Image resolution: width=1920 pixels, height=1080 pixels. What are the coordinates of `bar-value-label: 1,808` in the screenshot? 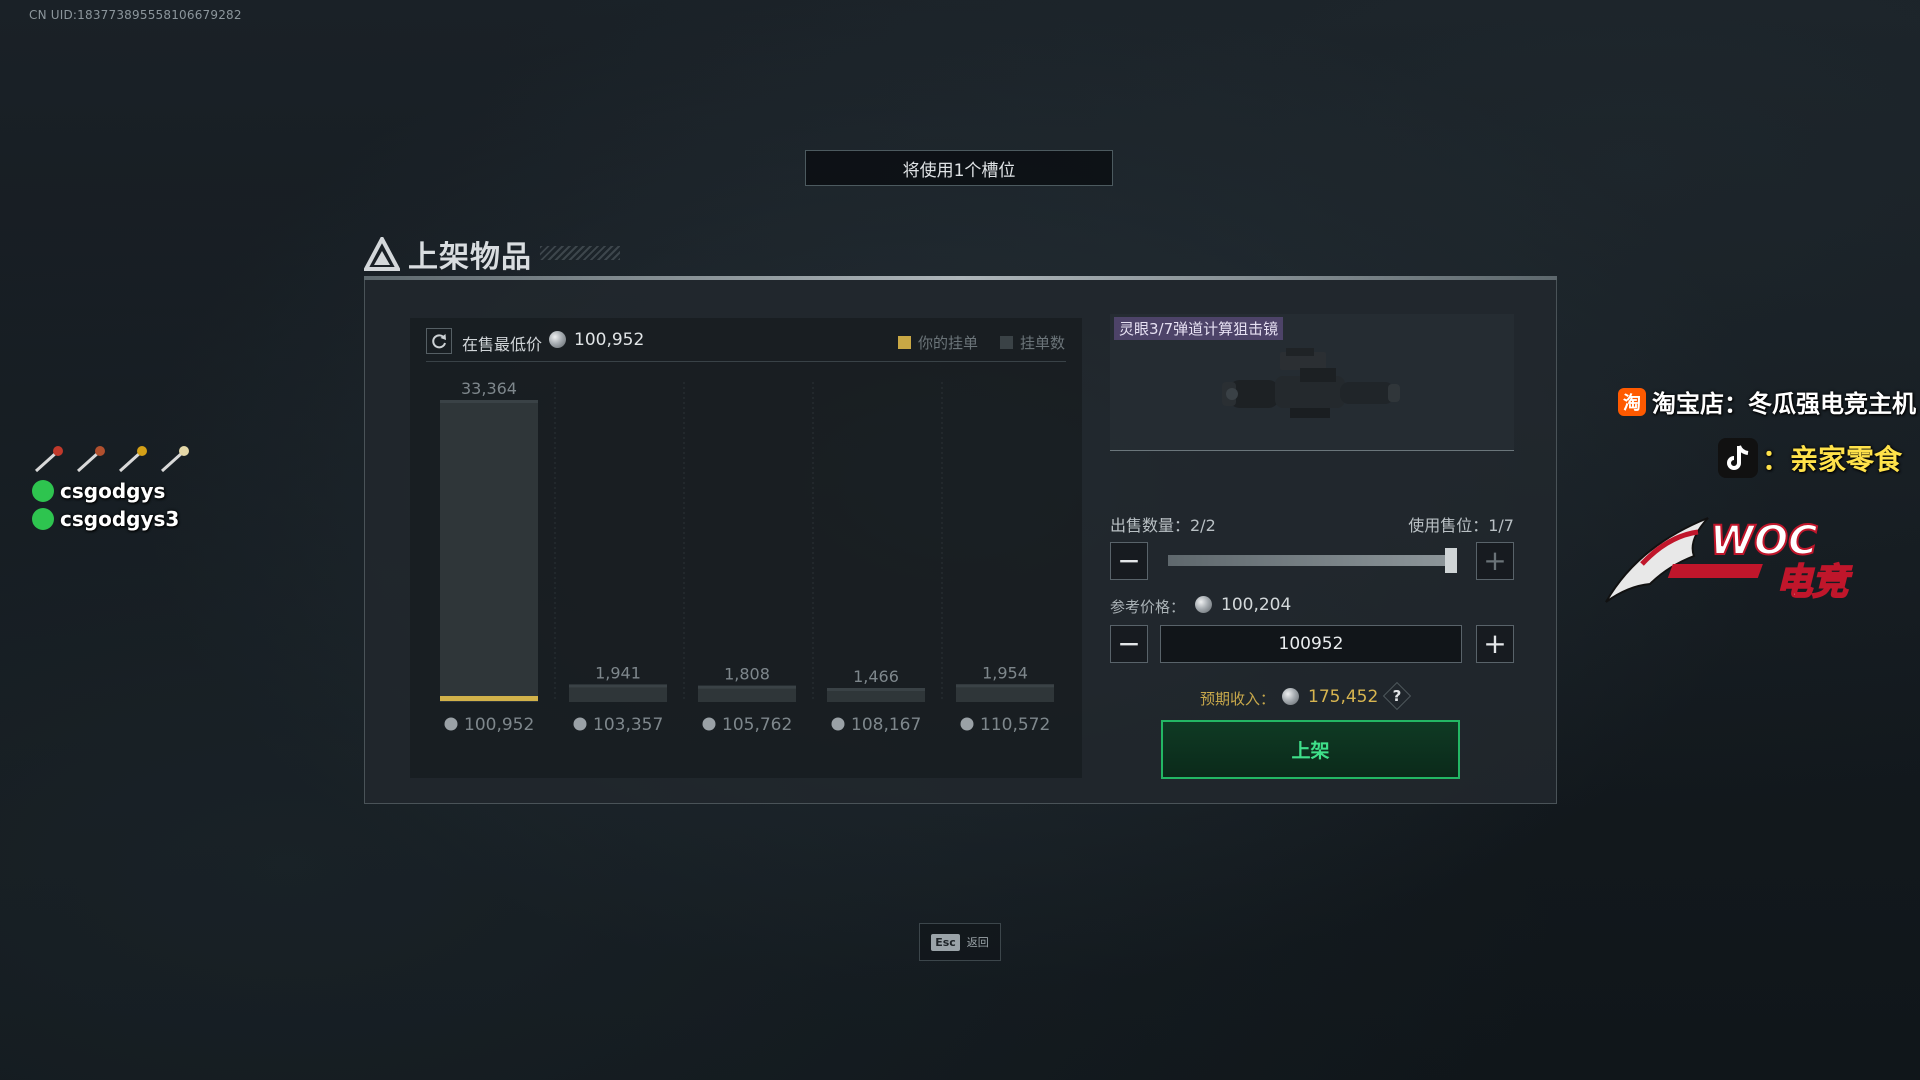 It's located at (747, 674).